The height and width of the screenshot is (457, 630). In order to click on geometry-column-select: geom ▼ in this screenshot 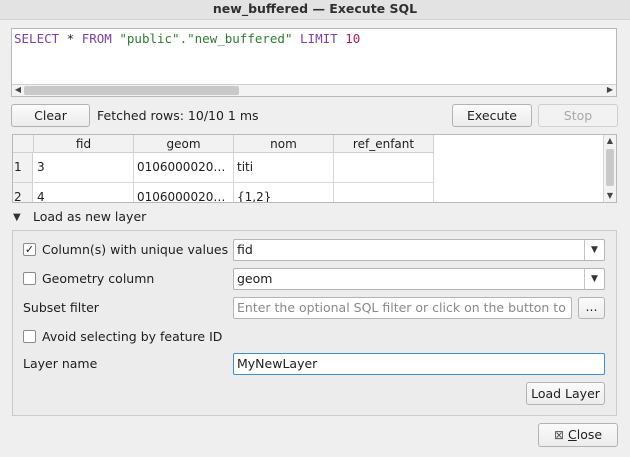, I will do `click(419, 279)`.